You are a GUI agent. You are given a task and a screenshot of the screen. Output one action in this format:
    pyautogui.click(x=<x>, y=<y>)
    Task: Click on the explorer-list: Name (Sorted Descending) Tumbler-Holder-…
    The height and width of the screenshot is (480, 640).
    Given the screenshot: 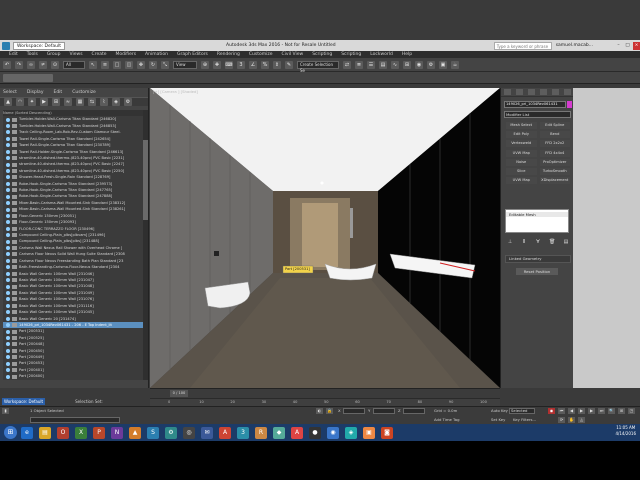 What is the action you would take?
    pyautogui.click(x=73, y=245)
    